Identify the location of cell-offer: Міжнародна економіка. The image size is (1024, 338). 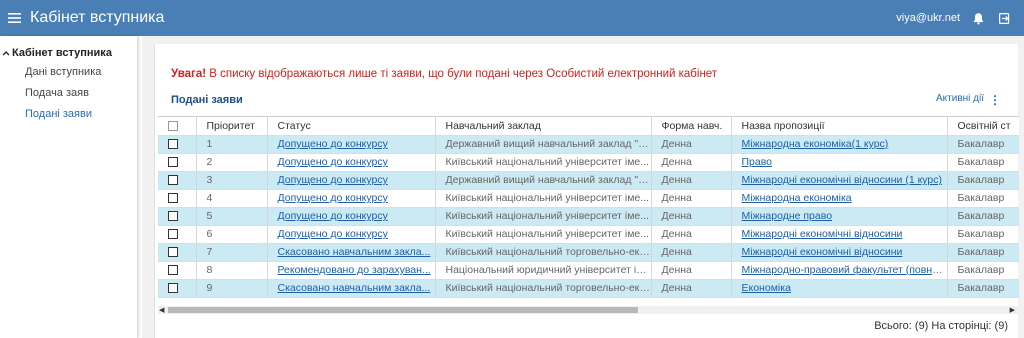
(839, 198).